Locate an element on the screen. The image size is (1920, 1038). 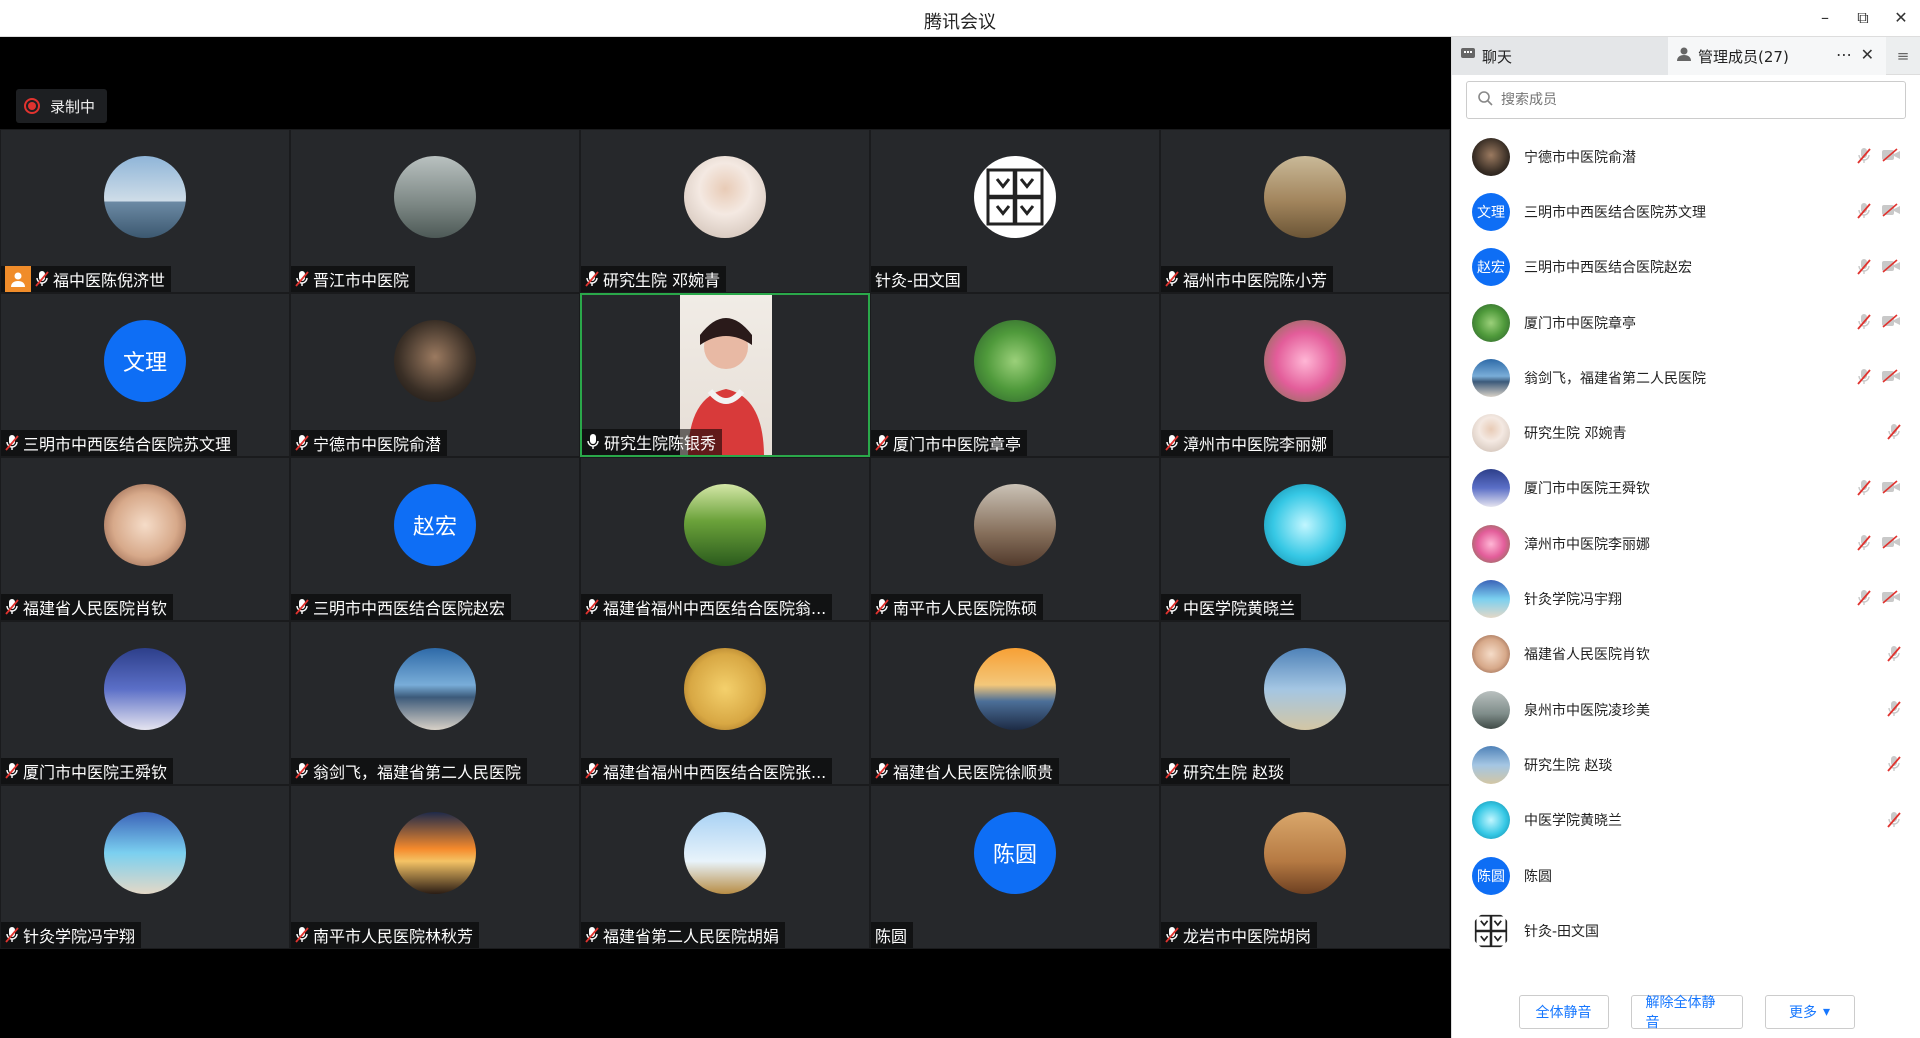
participant-tile: 宁德市中医院俞潜 is located at coordinates (435, 375).